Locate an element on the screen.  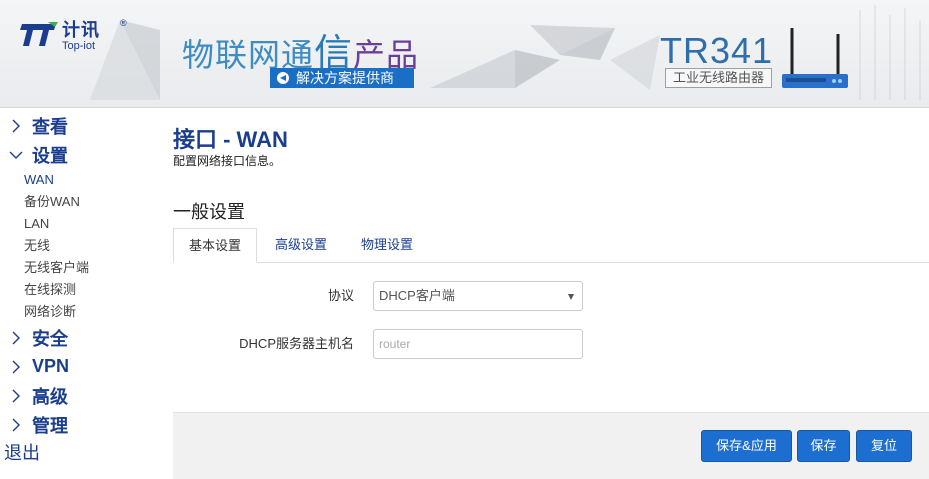
tab-advanced-settings: 高级设置 is located at coordinates (301, 245).